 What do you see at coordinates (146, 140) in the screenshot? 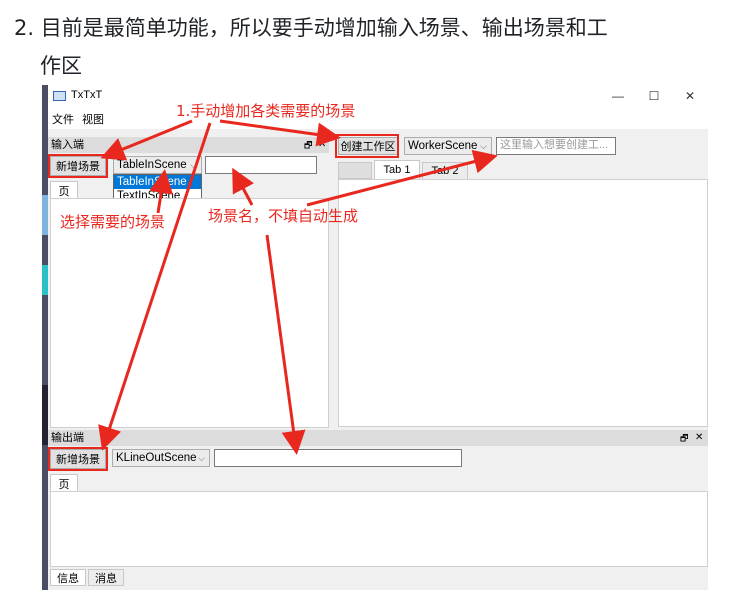
I see `arrow-to-input-add` at bounding box center [146, 140].